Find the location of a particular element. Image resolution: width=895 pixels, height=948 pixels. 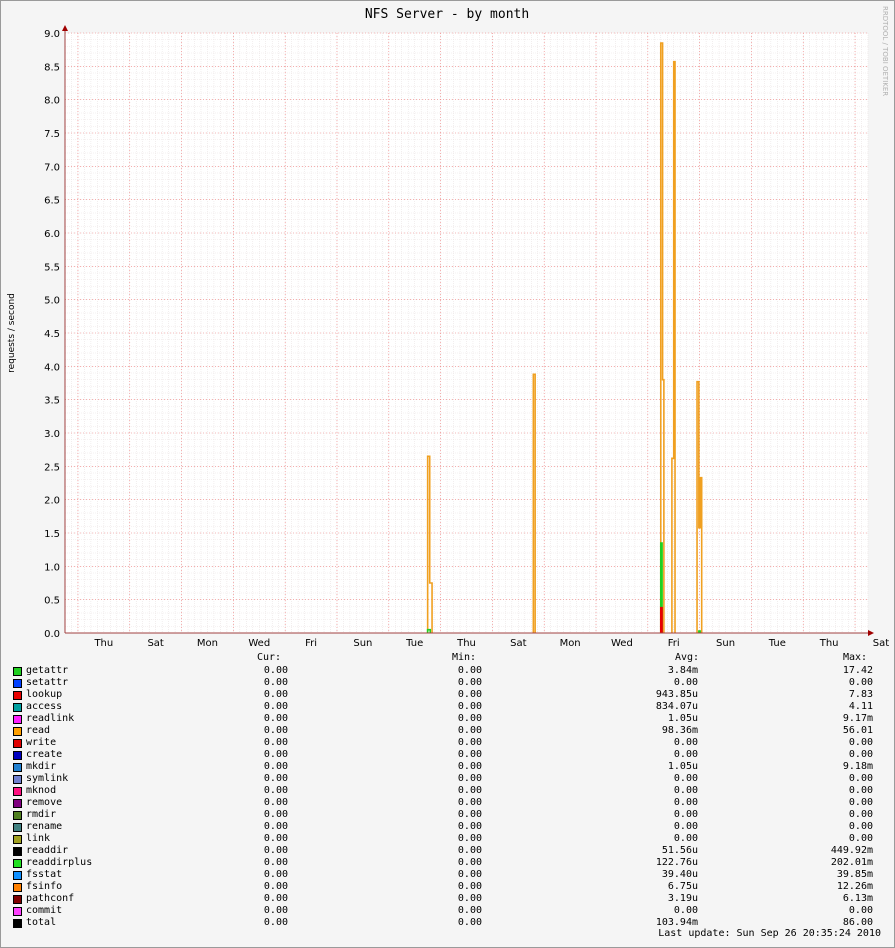

legend-name: lookup is located at coordinates (44, 694).